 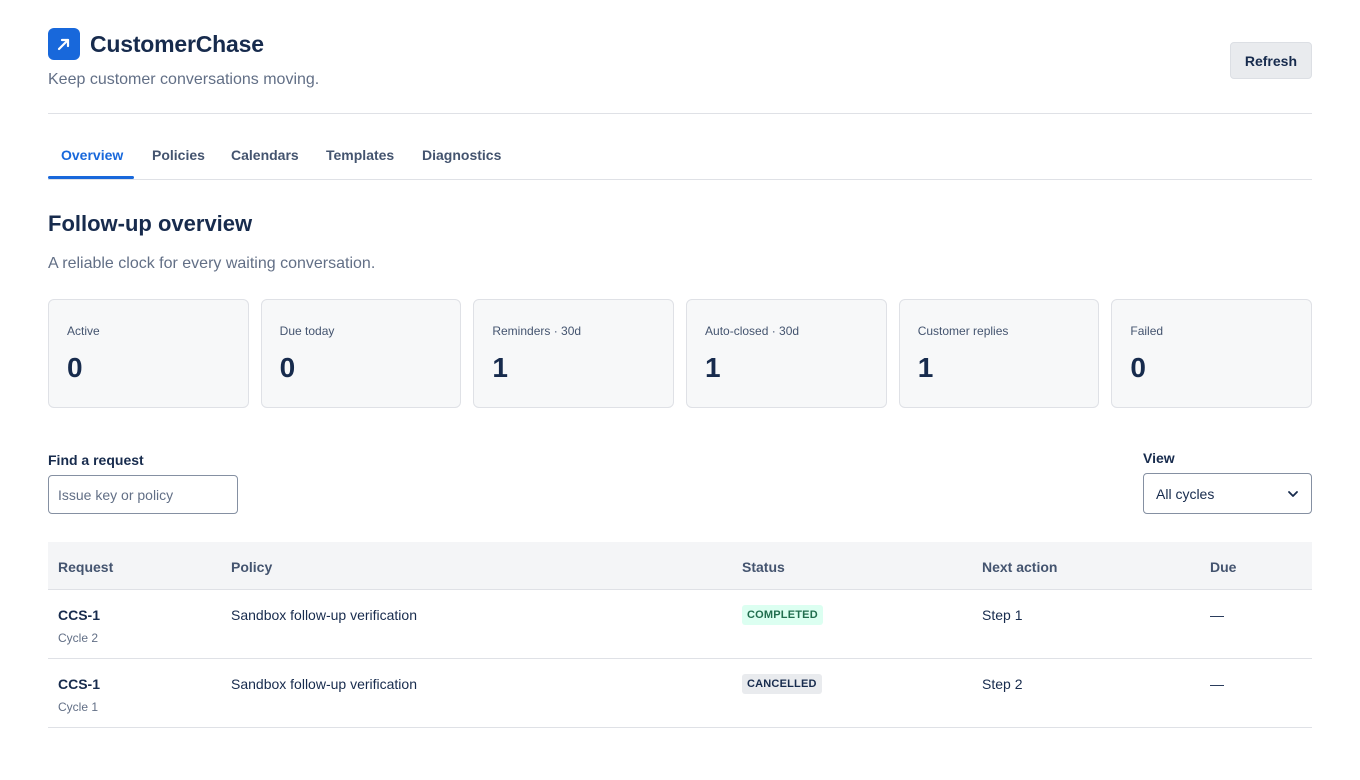 What do you see at coordinates (1159, 458) in the screenshot?
I see `view-label: View` at bounding box center [1159, 458].